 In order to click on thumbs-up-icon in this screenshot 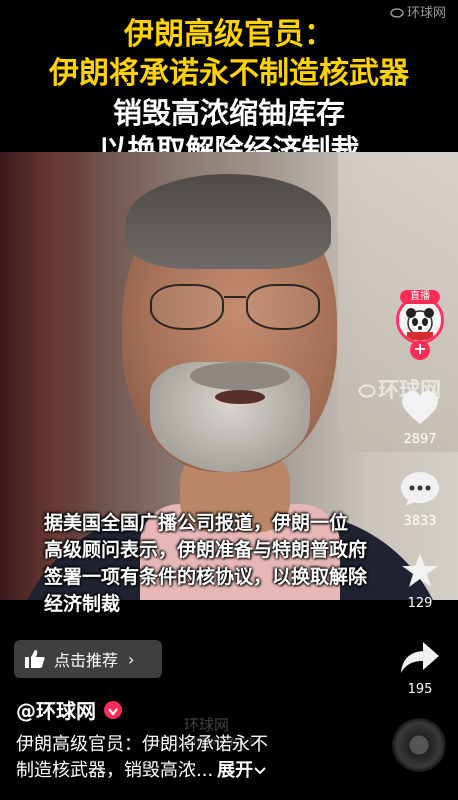, I will do `click(35, 659)`.